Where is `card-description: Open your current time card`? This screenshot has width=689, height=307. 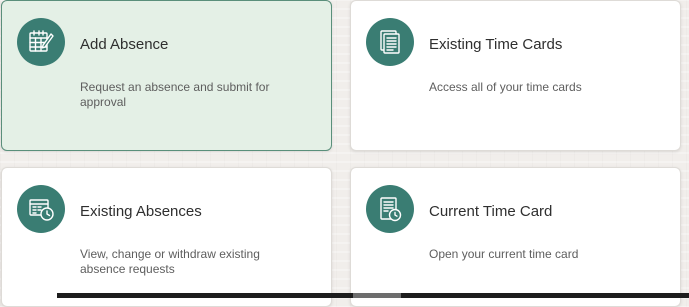
card-description: Open your current time card is located at coordinates (504, 254).